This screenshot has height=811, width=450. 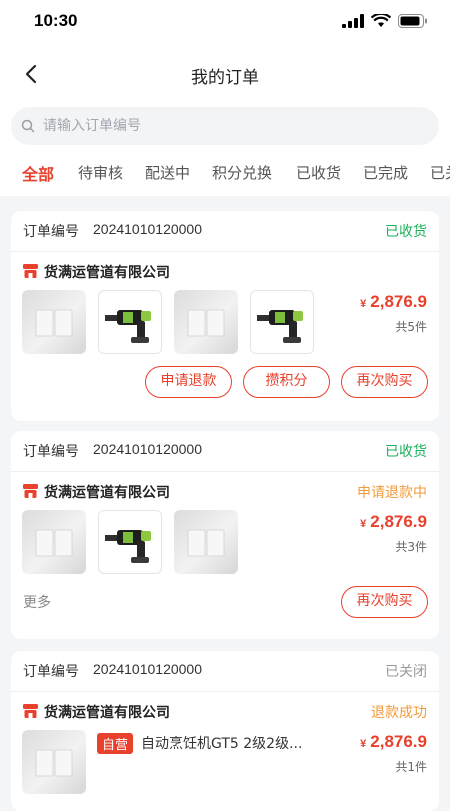 What do you see at coordinates (399, 713) in the screenshot?
I see `after-sale-status: 退款成功` at bounding box center [399, 713].